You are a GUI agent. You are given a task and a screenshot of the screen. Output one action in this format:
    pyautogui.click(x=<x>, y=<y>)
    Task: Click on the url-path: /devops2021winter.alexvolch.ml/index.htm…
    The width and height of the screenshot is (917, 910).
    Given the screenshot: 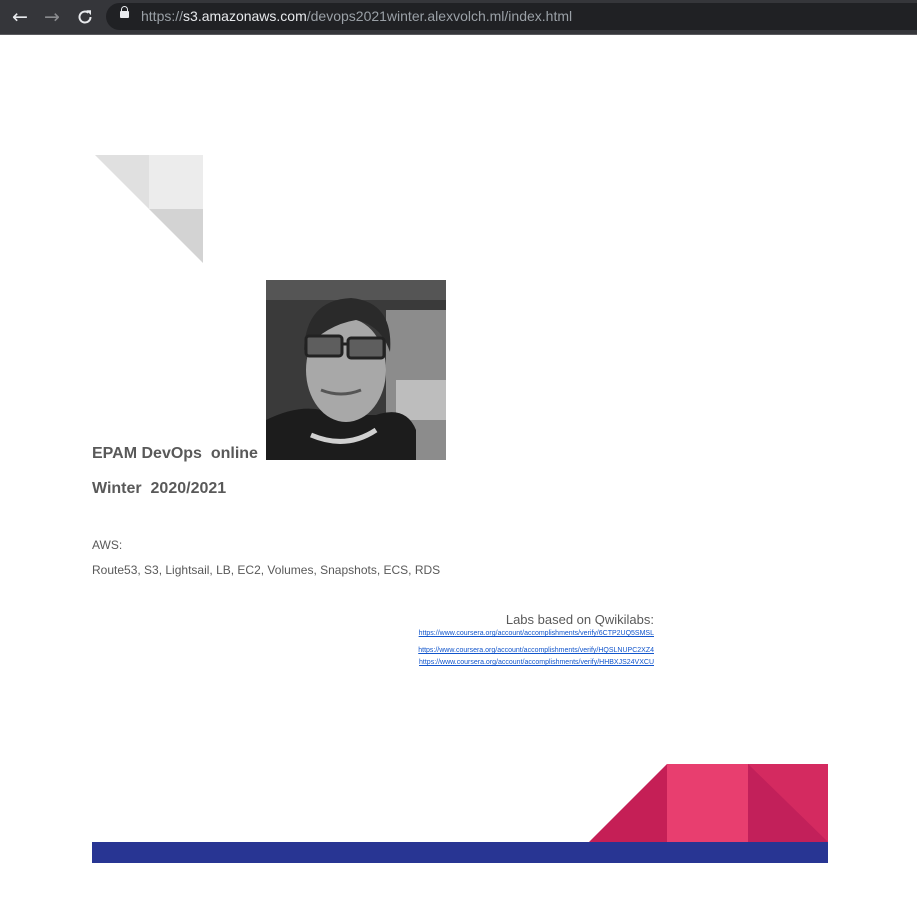 What is the action you would take?
    pyautogui.click(x=439, y=16)
    